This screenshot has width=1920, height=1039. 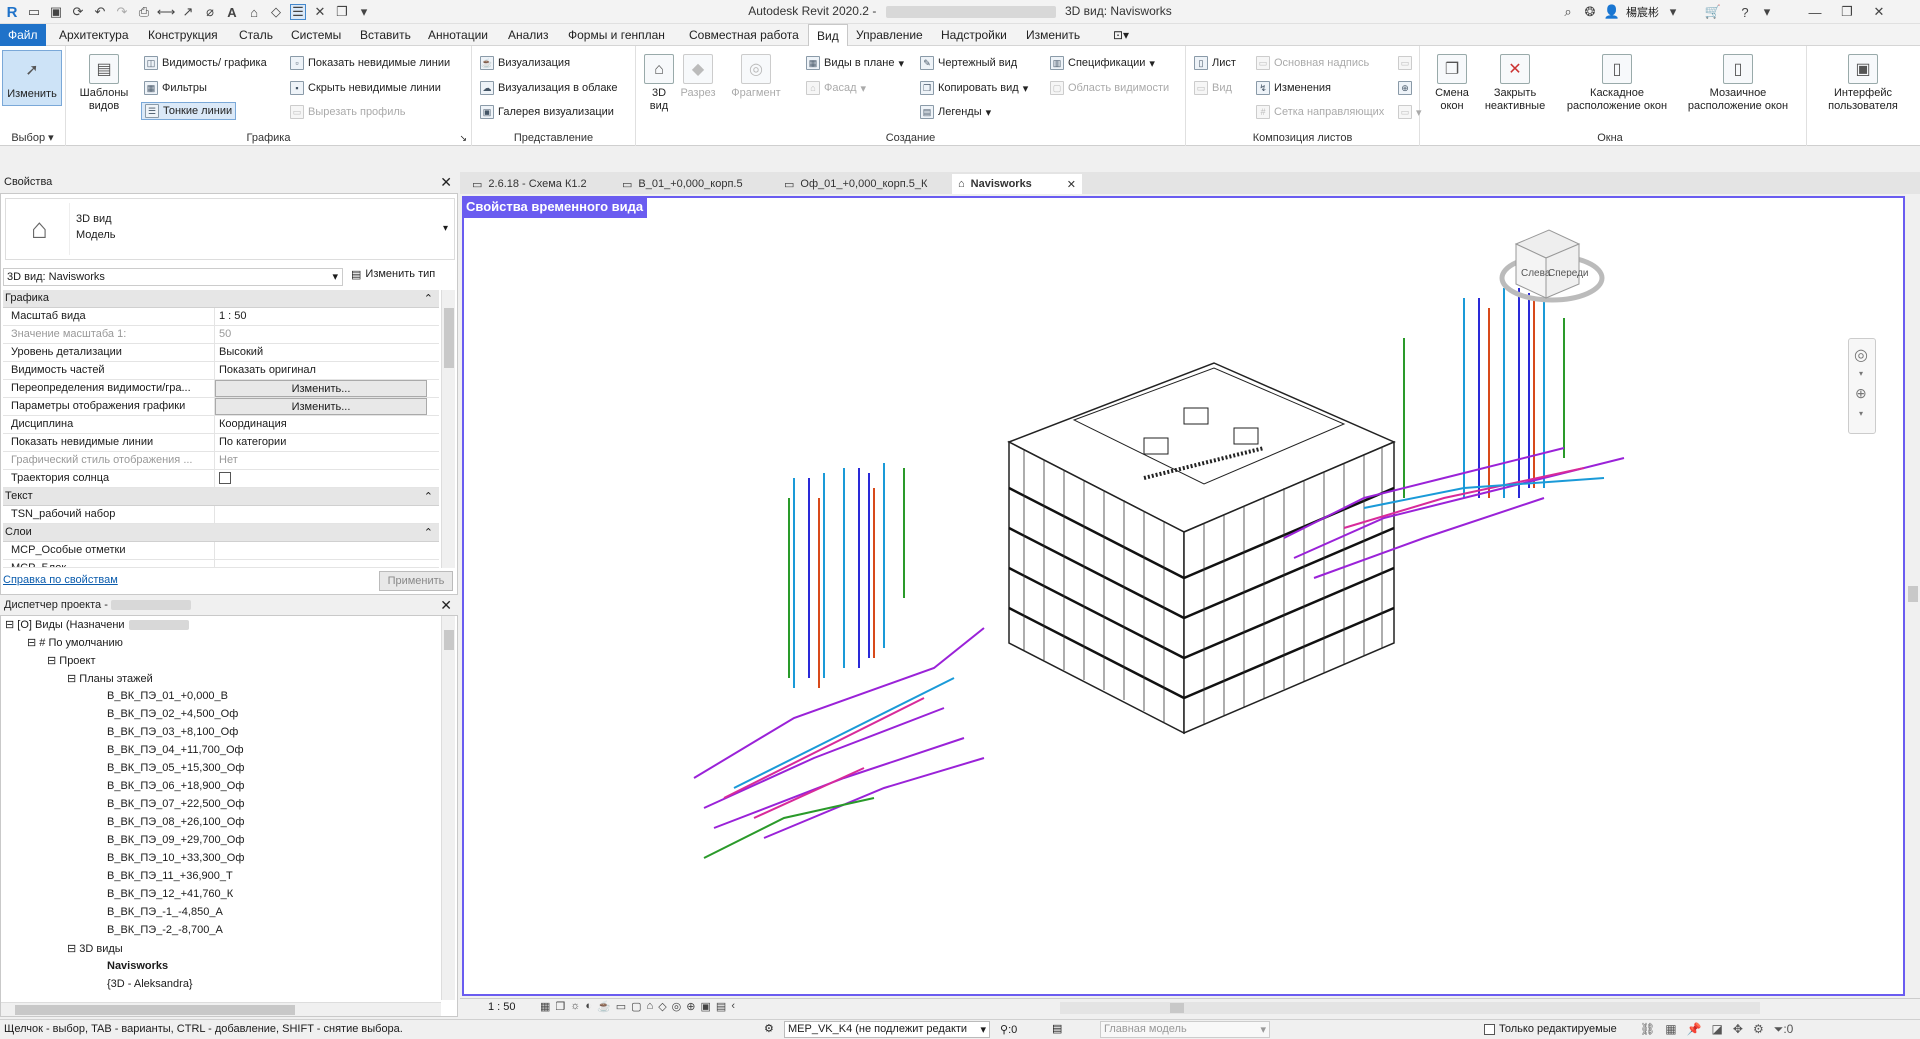 I want to click on sheet-button: ▯ Лист, so click(x=1215, y=63).